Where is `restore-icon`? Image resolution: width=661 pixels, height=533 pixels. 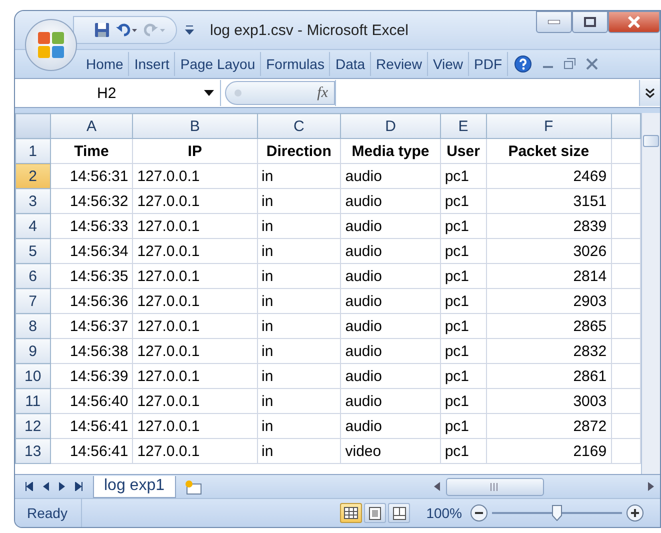
restore-icon is located at coordinates (570, 64).